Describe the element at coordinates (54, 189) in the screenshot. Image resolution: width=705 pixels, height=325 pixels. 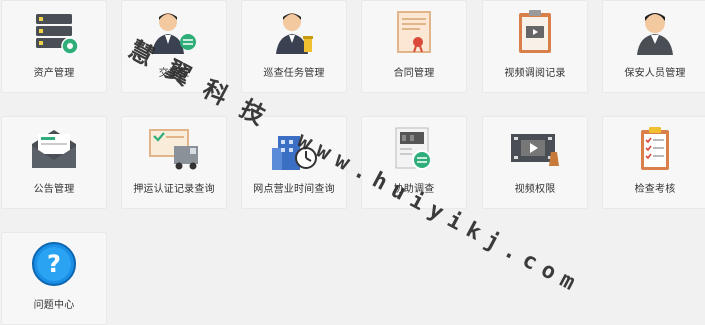
I see `tile-label: 公告管理` at that location.